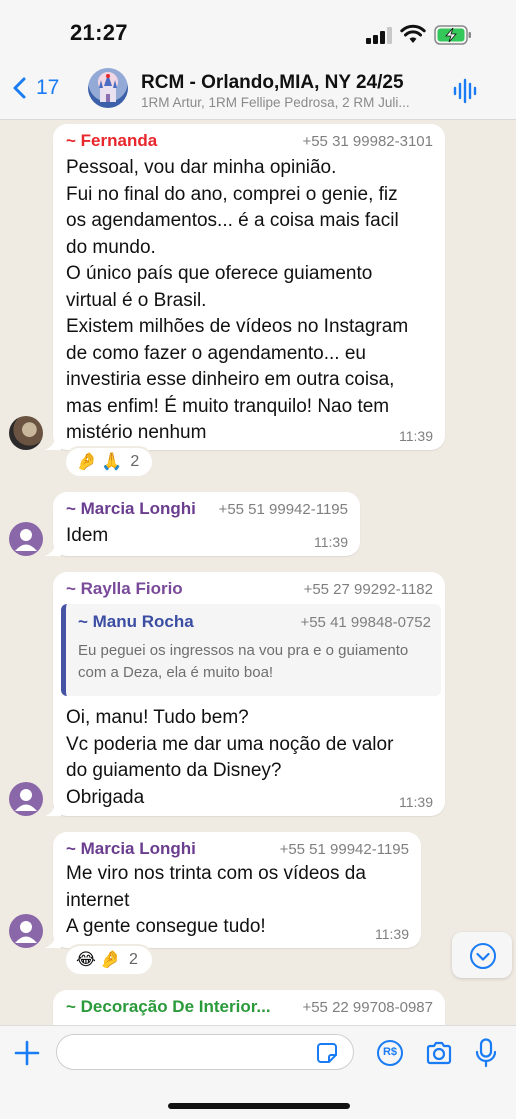 The width and height of the screenshot is (516, 1119). I want to click on status-time: 21:27, so click(99, 32).